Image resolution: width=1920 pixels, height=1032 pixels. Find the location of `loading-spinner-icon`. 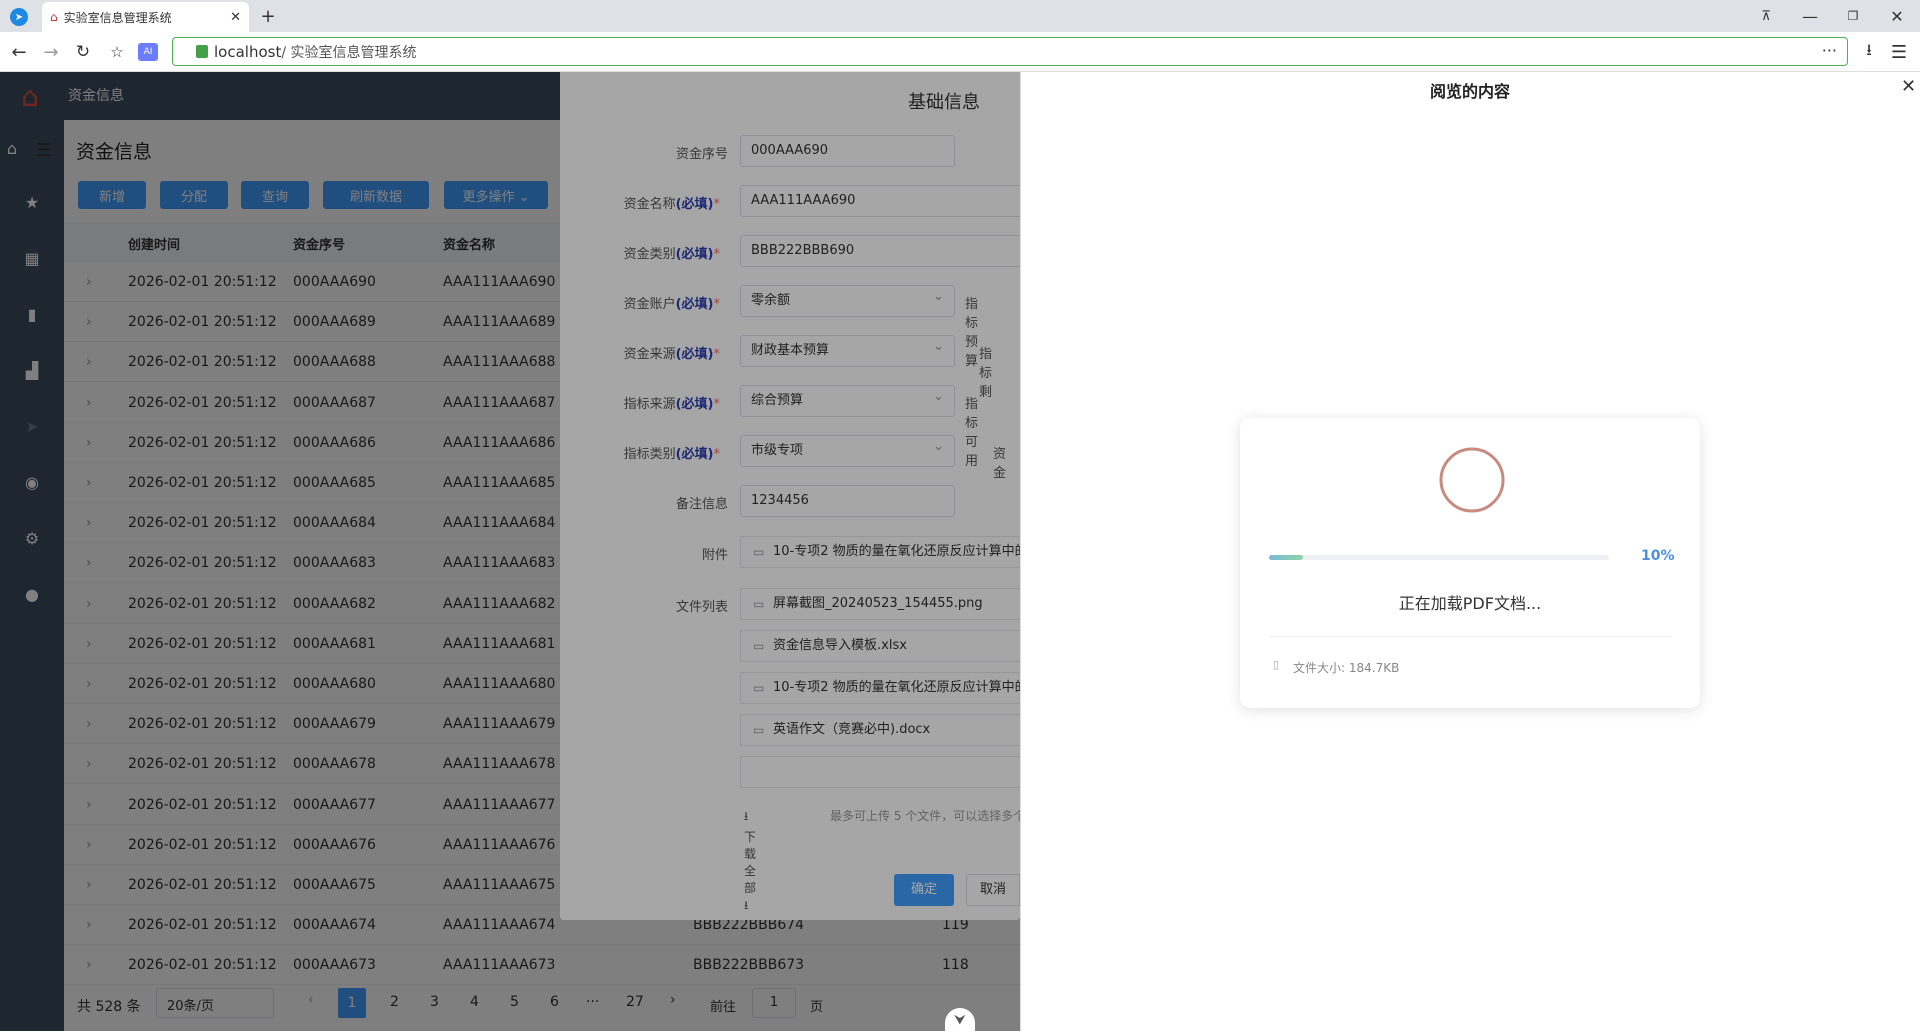

loading-spinner-icon is located at coordinates (1472, 480).